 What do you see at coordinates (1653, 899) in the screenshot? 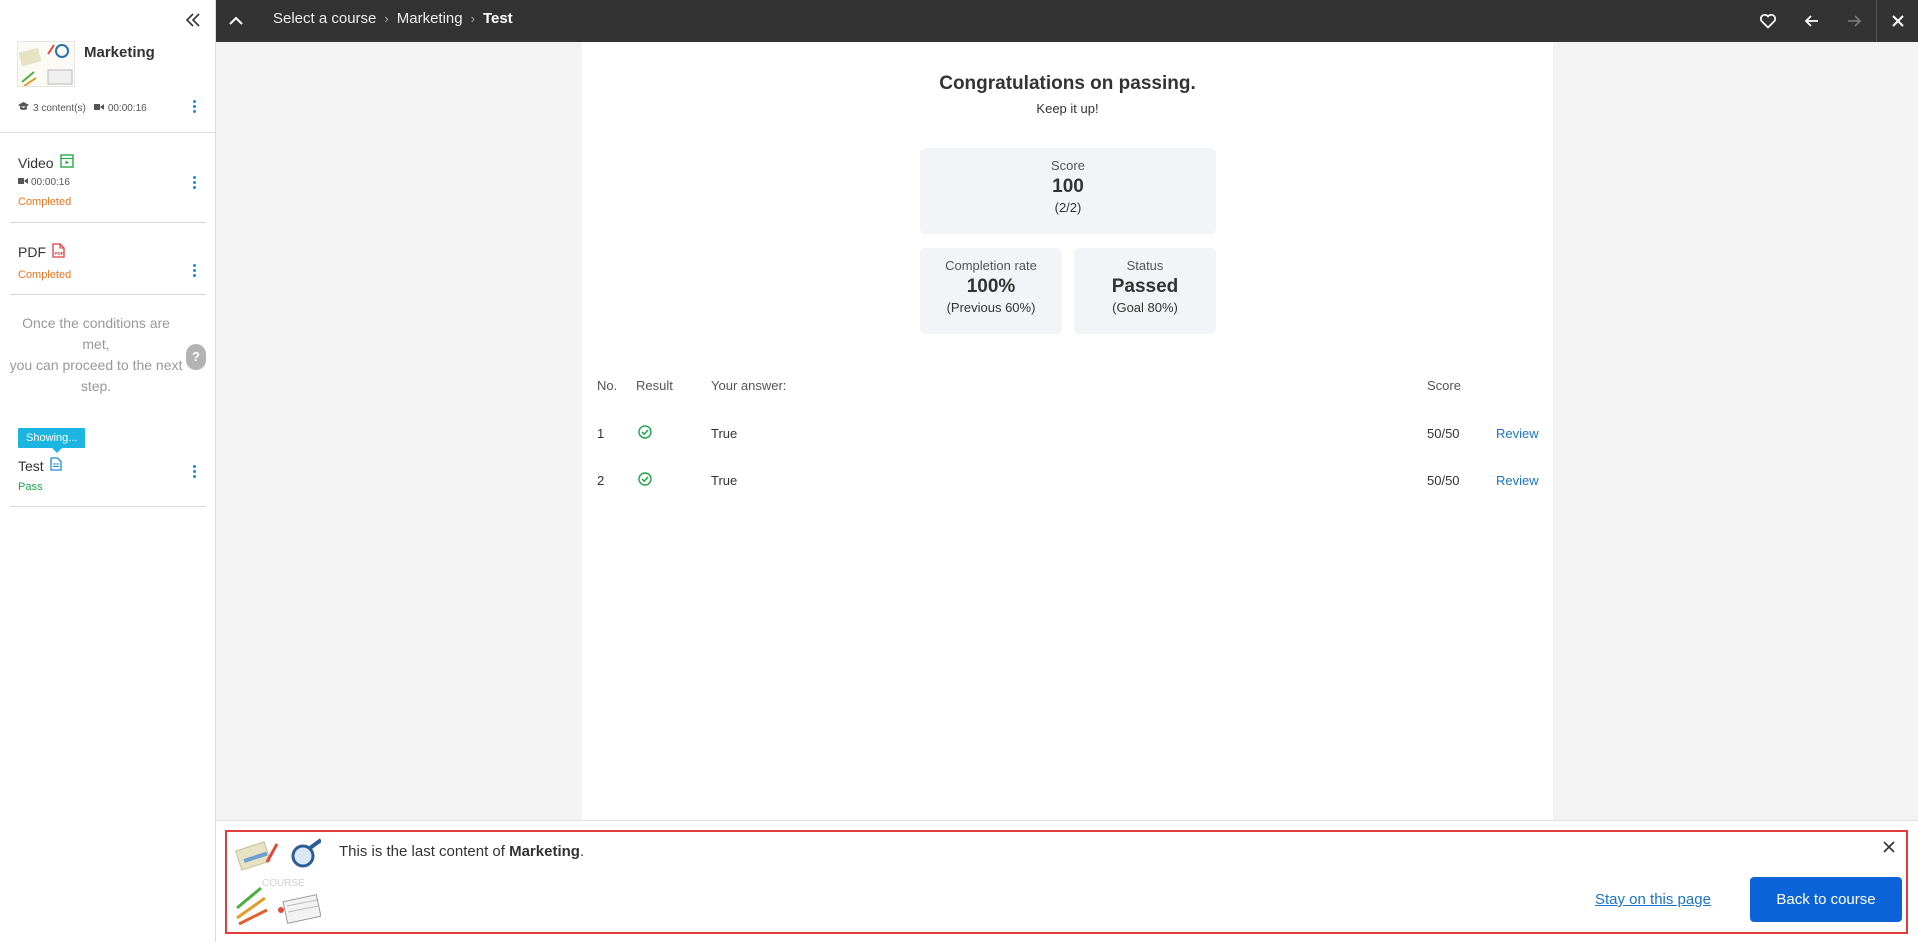
I see `stay-on-page-link: Stay on this page` at bounding box center [1653, 899].